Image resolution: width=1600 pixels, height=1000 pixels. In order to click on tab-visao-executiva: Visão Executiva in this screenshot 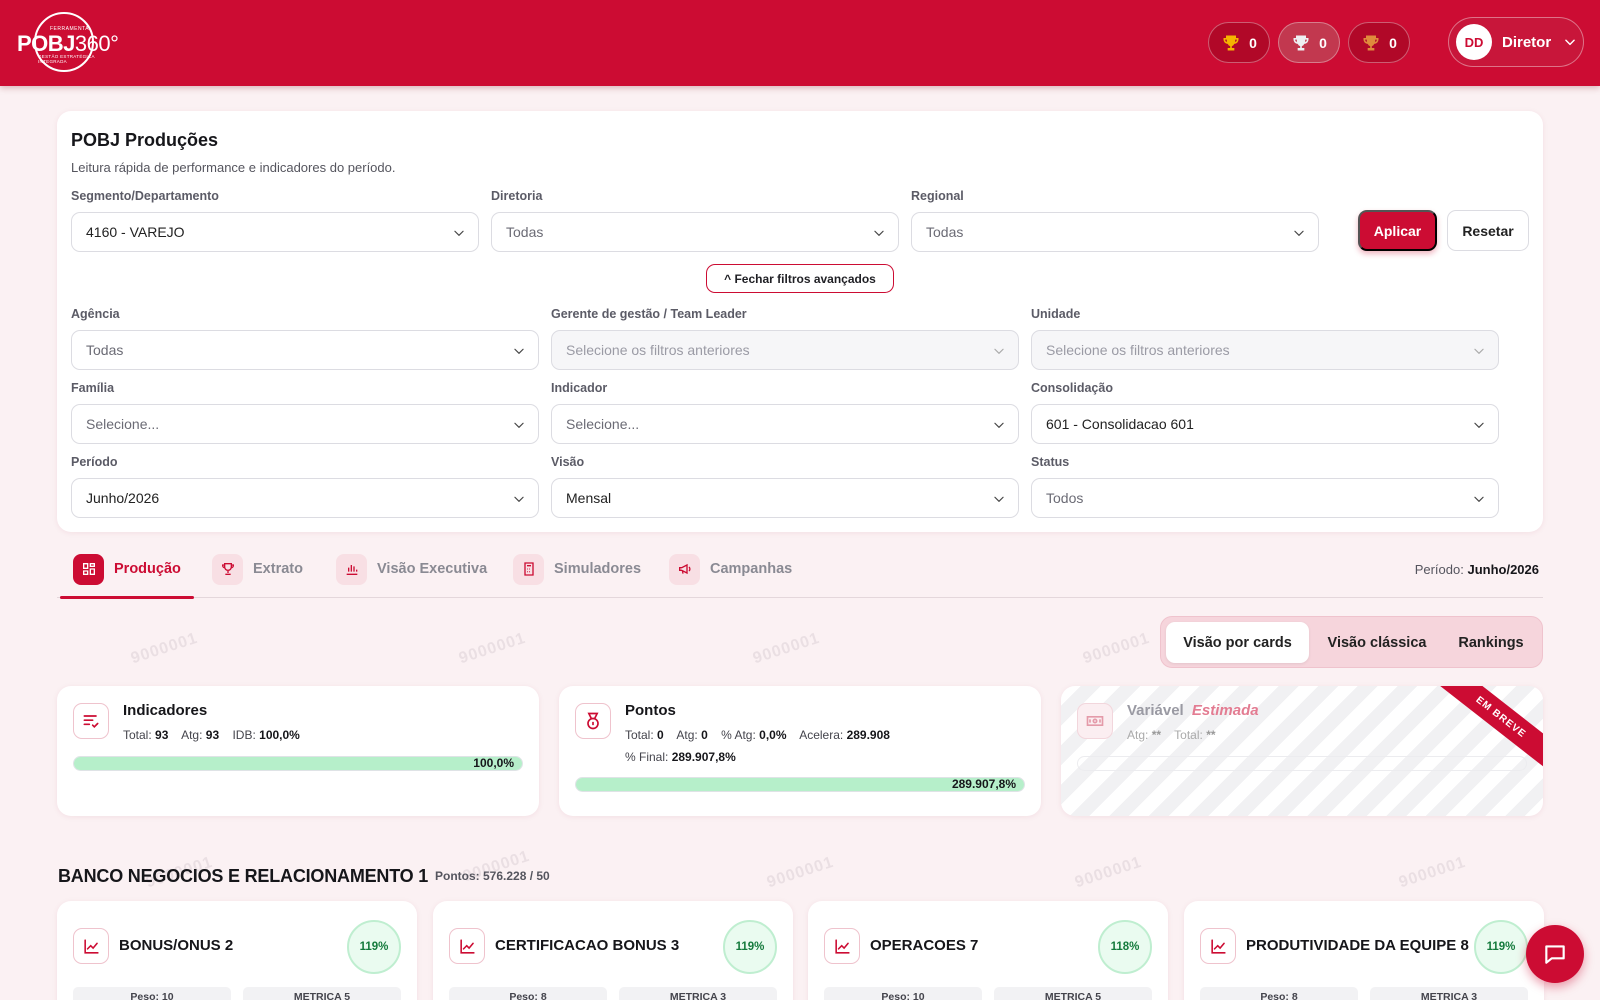, I will do `click(411, 569)`.